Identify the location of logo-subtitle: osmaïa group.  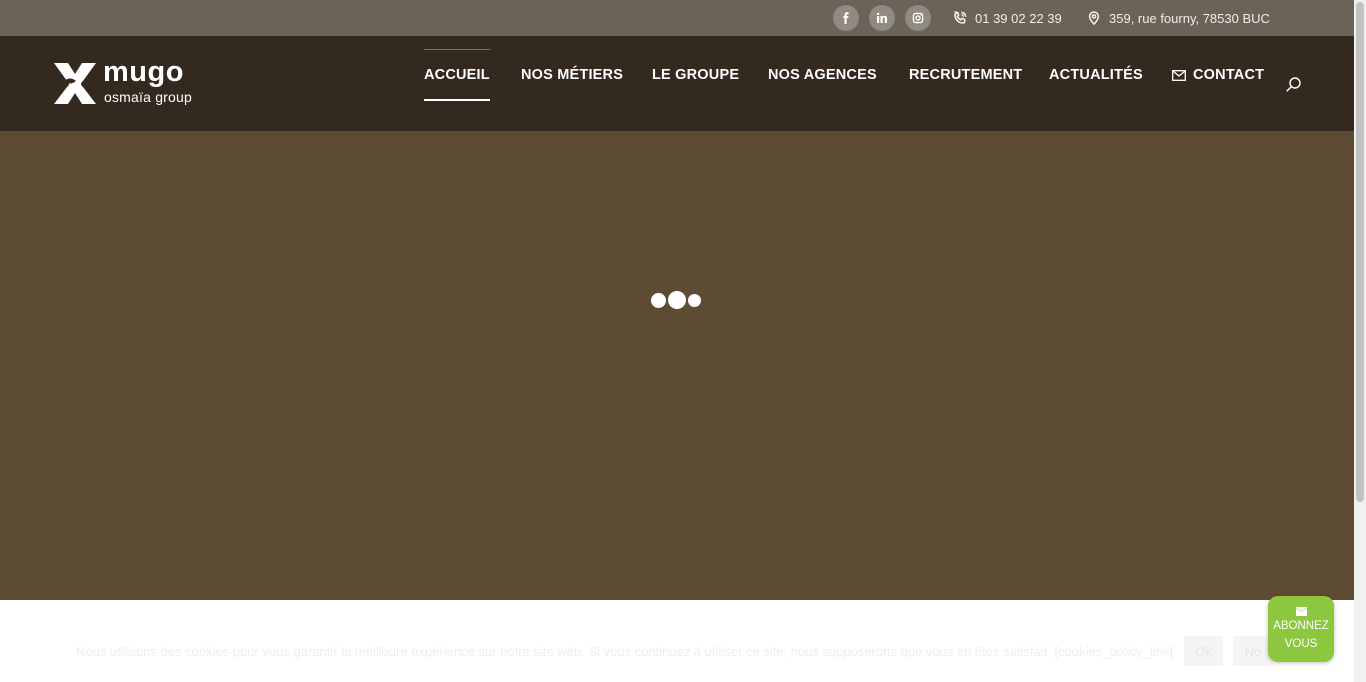
(148, 97).